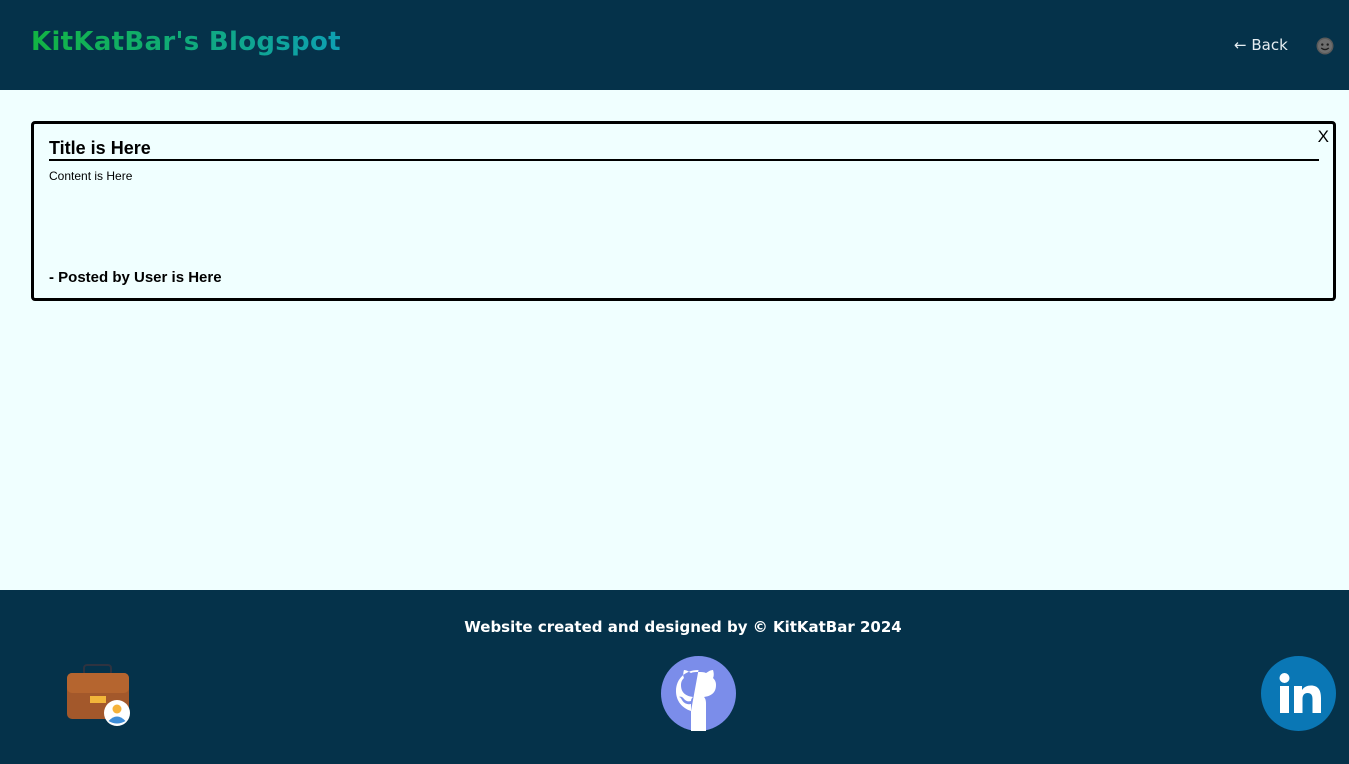 The height and width of the screenshot is (764, 1349). Describe the element at coordinates (674, 45) in the screenshot. I see `site-header: KitKatBar's Blogspot ← Back` at that location.